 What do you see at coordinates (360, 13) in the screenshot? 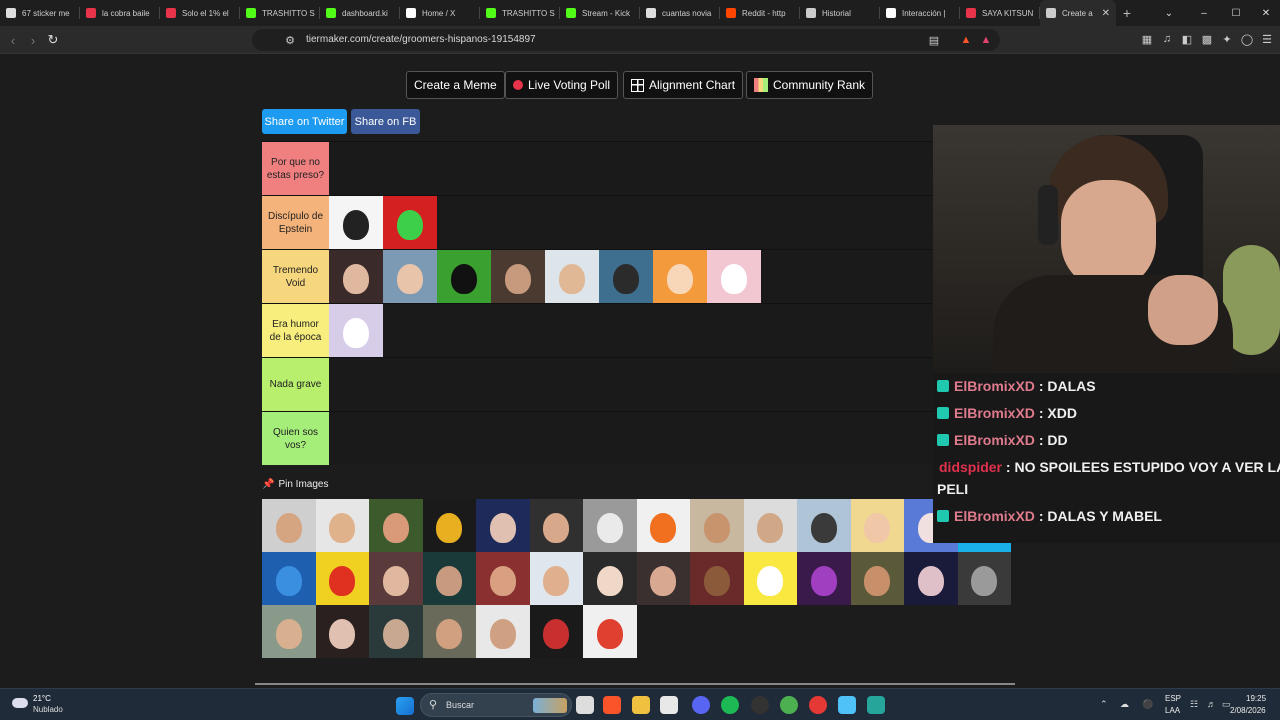
I see `browser-tab: dashboard.ki` at bounding box center [360, 13].